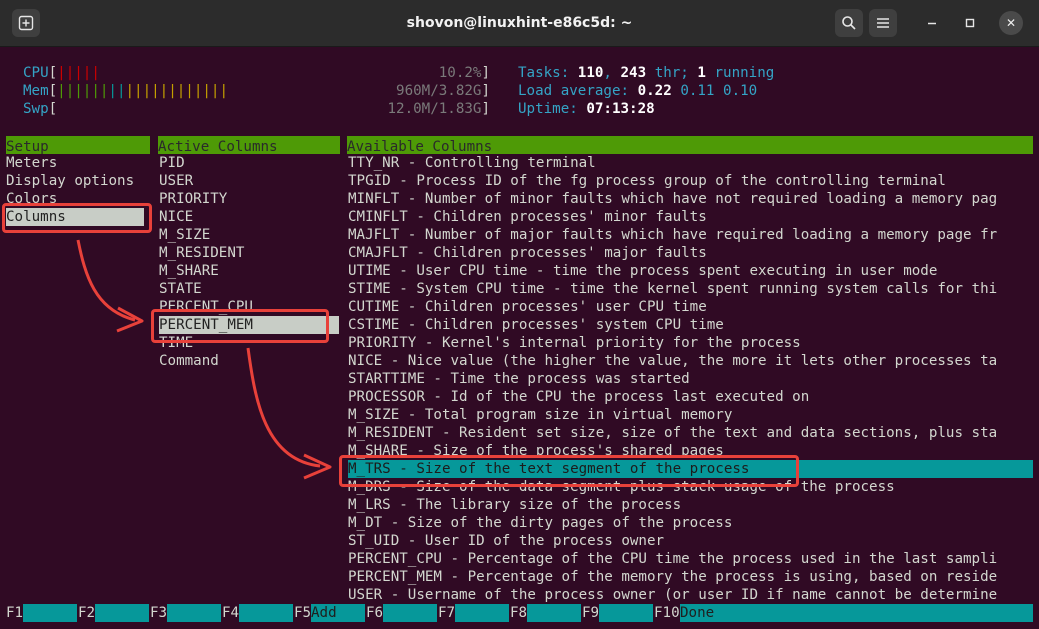  What do you see at coordinates (283, 407) in the screenshot?
I see `arrow-percent-mem-to-mtrs` at bounding box center [283, 407].